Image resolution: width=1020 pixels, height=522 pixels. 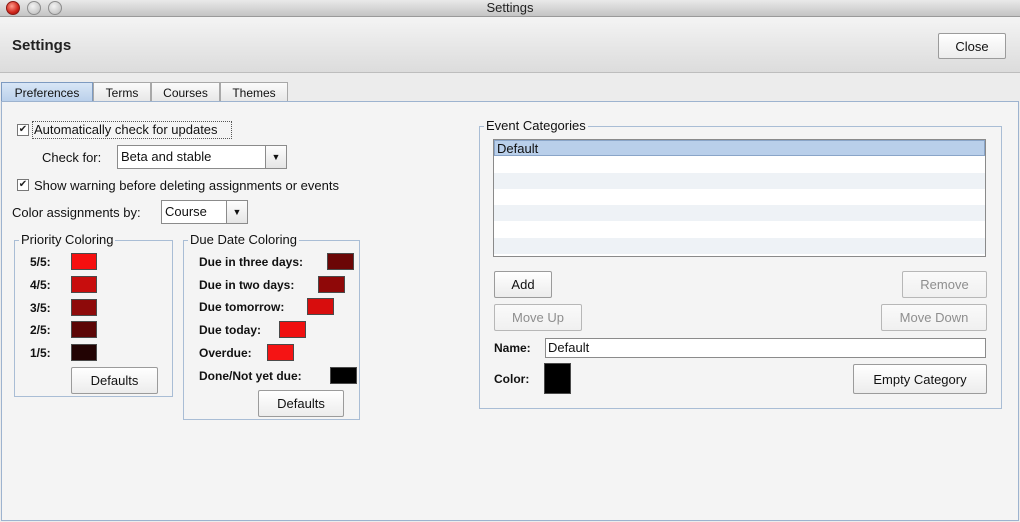 What do you see at coordinates (230, 330) in the screenshot?
I see `due-date-label: Due today:` at bounding box center [230, 330].